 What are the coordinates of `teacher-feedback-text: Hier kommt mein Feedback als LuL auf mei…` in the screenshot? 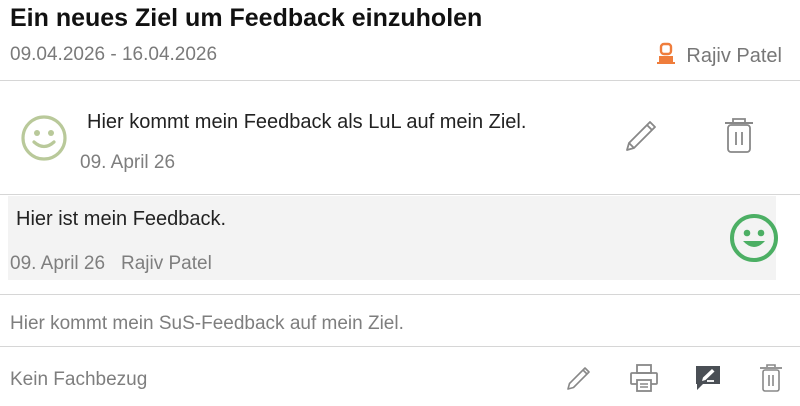 It's located at (307, 122).